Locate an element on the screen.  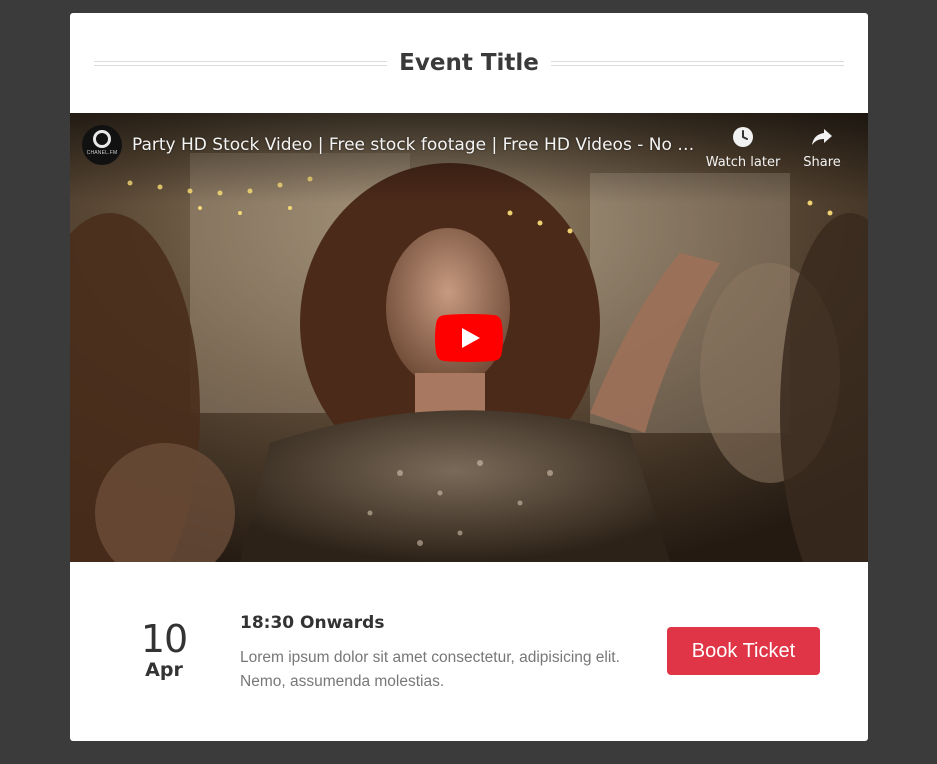
title-divider-right is located at coordinates (697, 63).